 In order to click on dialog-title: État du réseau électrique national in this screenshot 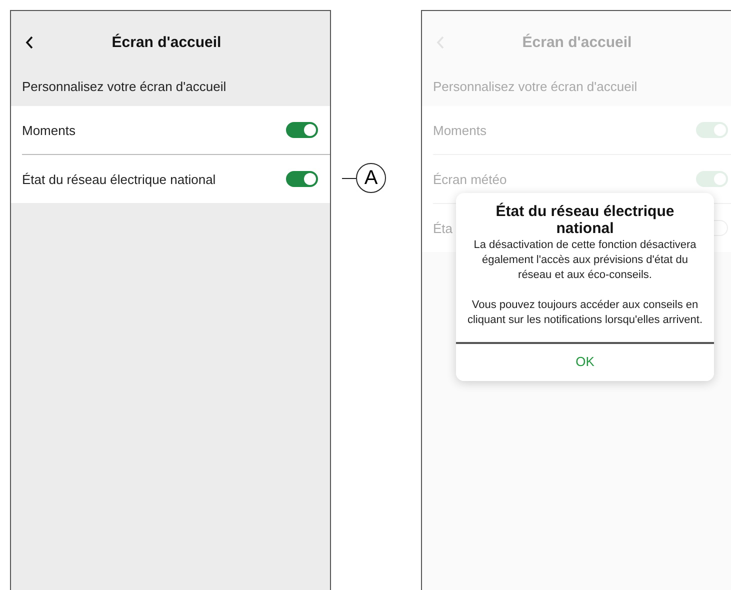, I will do `click(585, 220)`.